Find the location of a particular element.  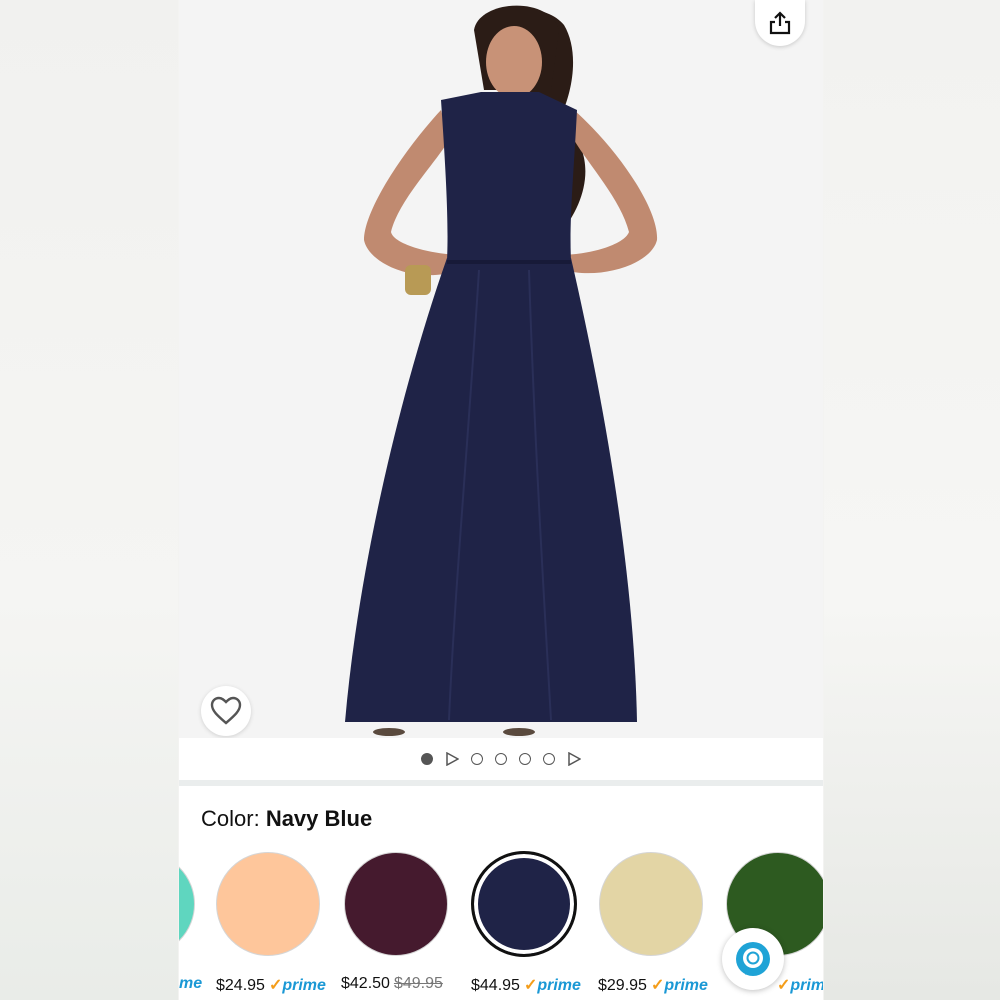

prime-badge: me is located at coordinates (191, 983).